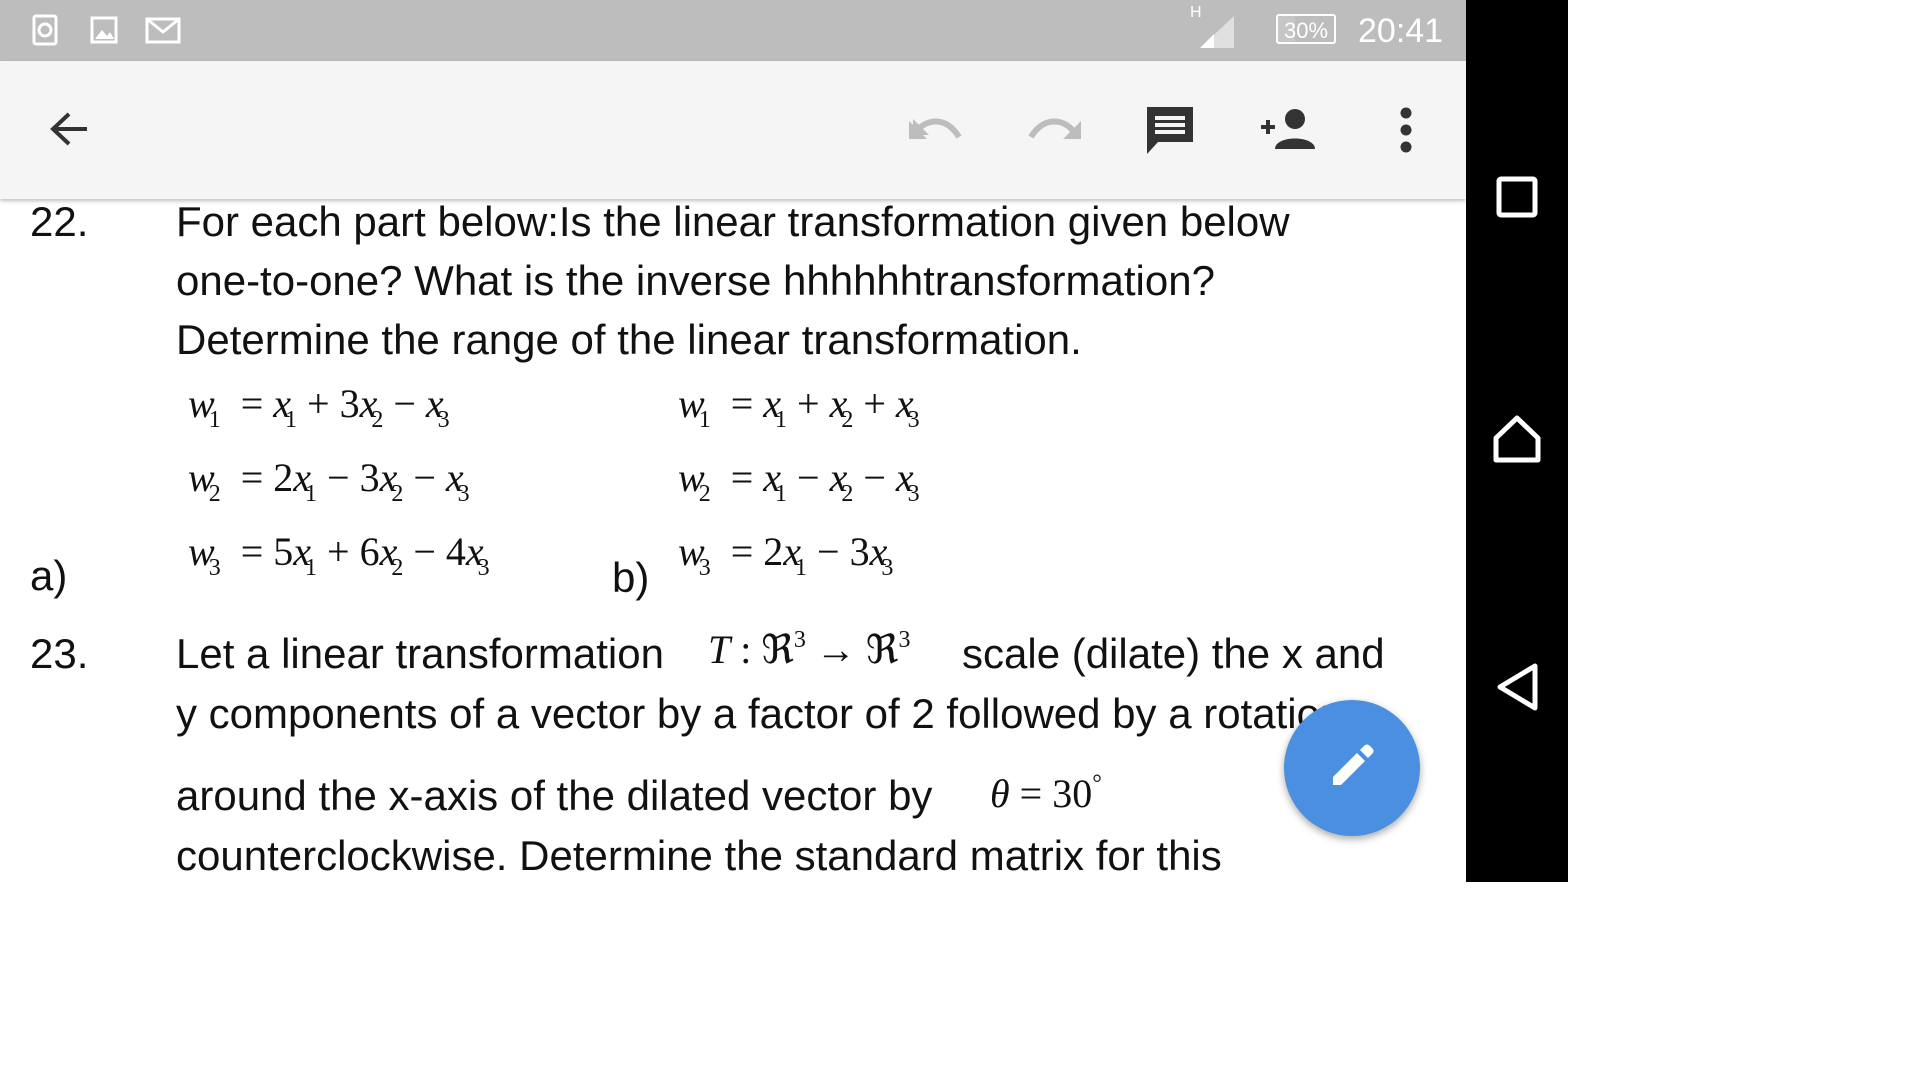 The width and height of the screenshot is (1920, 1080). What do you see at coordinates (1406, 130) in the screenshot?
I see `more-vert-icon` at bounding box center [1406, 130].